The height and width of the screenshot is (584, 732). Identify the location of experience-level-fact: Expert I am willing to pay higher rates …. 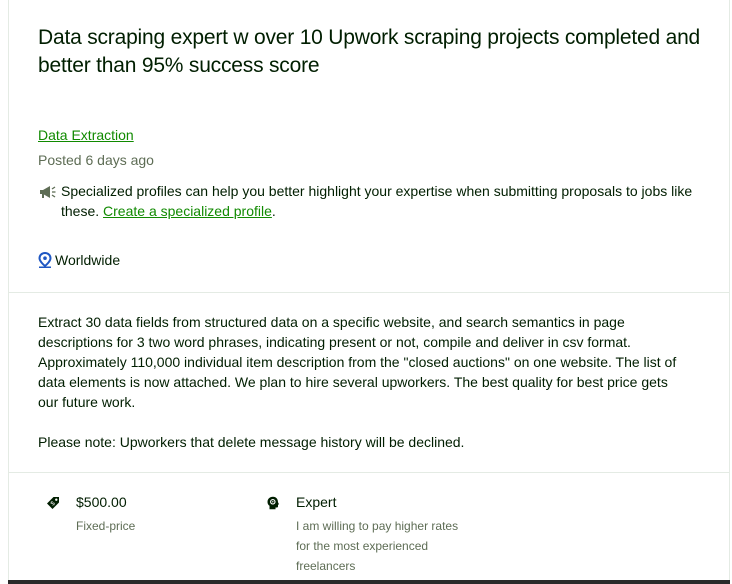
(366, 534).